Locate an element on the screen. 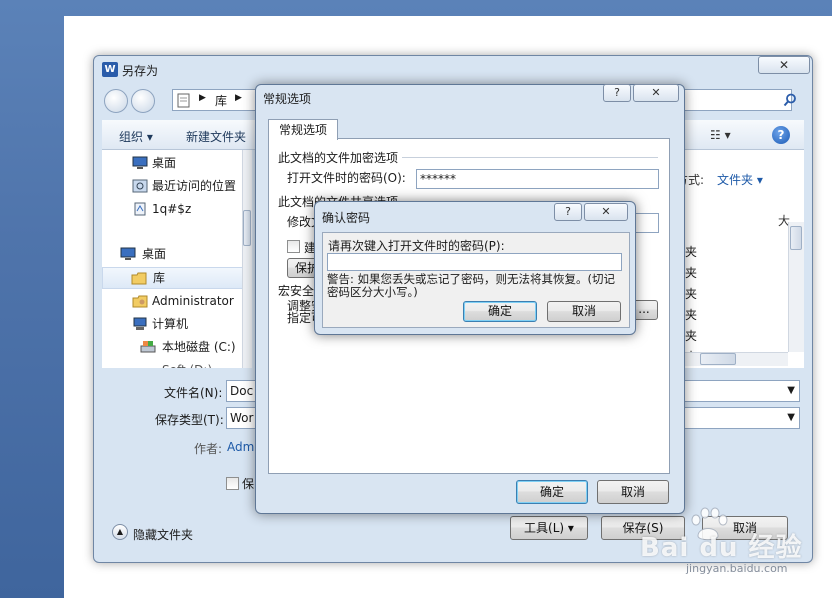  search-icon is located at coordinates (790, 100).